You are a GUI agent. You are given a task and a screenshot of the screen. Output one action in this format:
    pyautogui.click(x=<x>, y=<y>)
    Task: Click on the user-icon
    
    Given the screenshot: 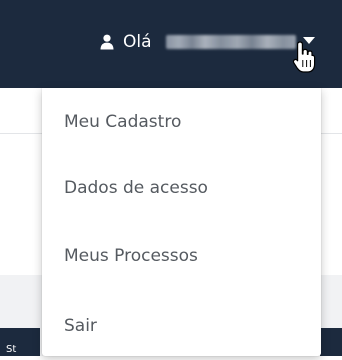 What is the action you would take?
    pyautogui.click(x=107, y=42)
    